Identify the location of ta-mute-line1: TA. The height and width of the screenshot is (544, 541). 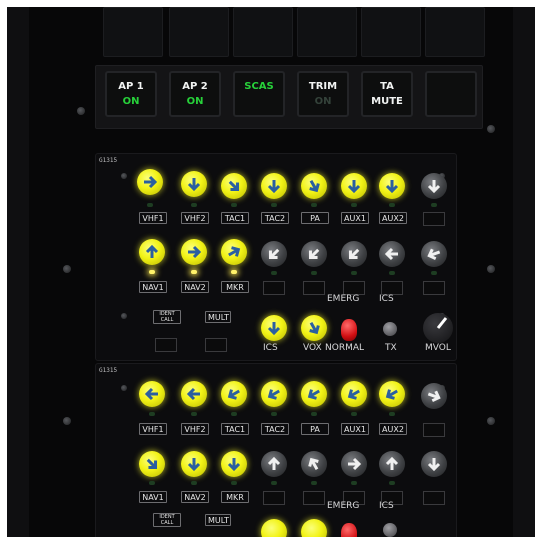
(387, 86).